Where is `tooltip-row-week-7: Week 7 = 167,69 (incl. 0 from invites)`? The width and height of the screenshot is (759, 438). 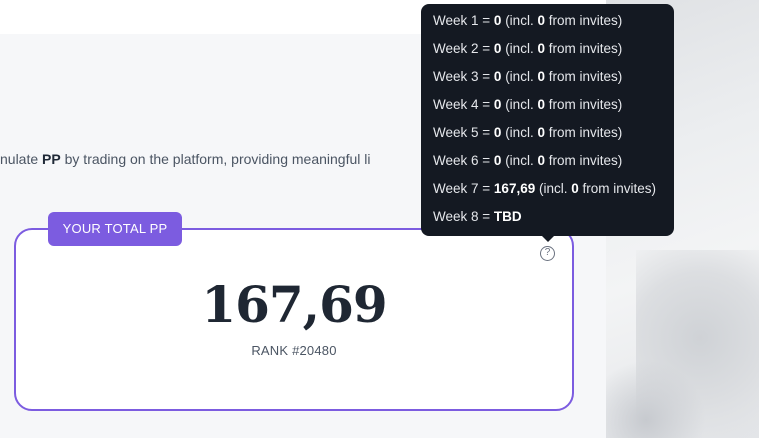
tooltip-row-week-7: Week 7 = 167,69 (incl. 0 from invites) is located at coordinates (553, 193).